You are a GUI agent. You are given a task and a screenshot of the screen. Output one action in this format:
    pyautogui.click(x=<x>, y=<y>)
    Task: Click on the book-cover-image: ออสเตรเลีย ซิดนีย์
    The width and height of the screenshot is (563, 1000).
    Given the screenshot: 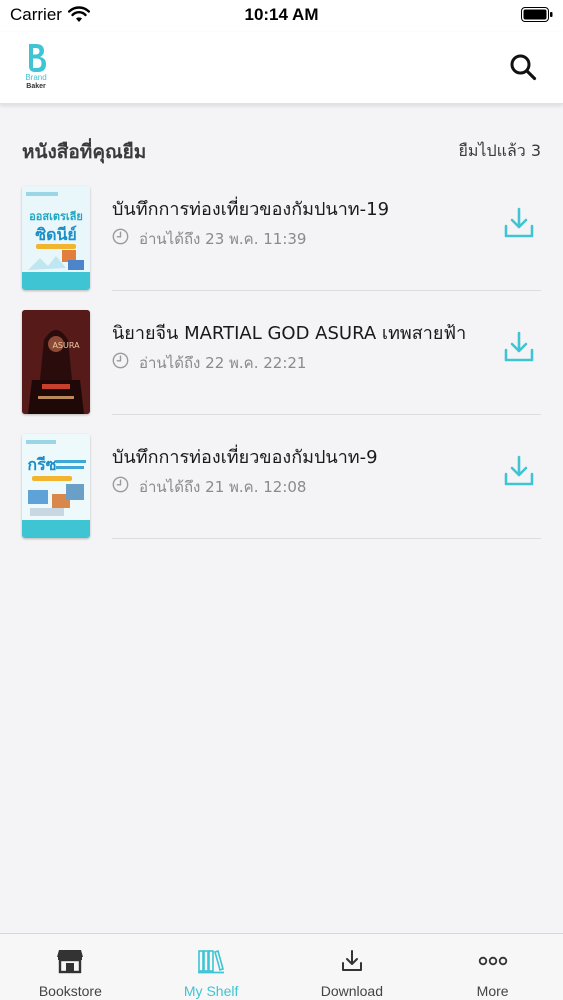 What is the action you would take?
    pyautogui.click(x=56, y=238)
    